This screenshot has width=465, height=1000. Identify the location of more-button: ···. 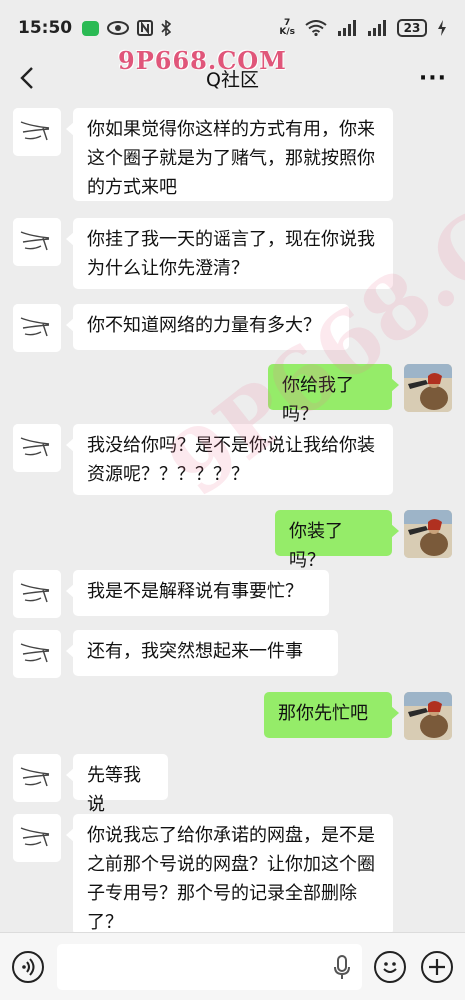
(433, 78).